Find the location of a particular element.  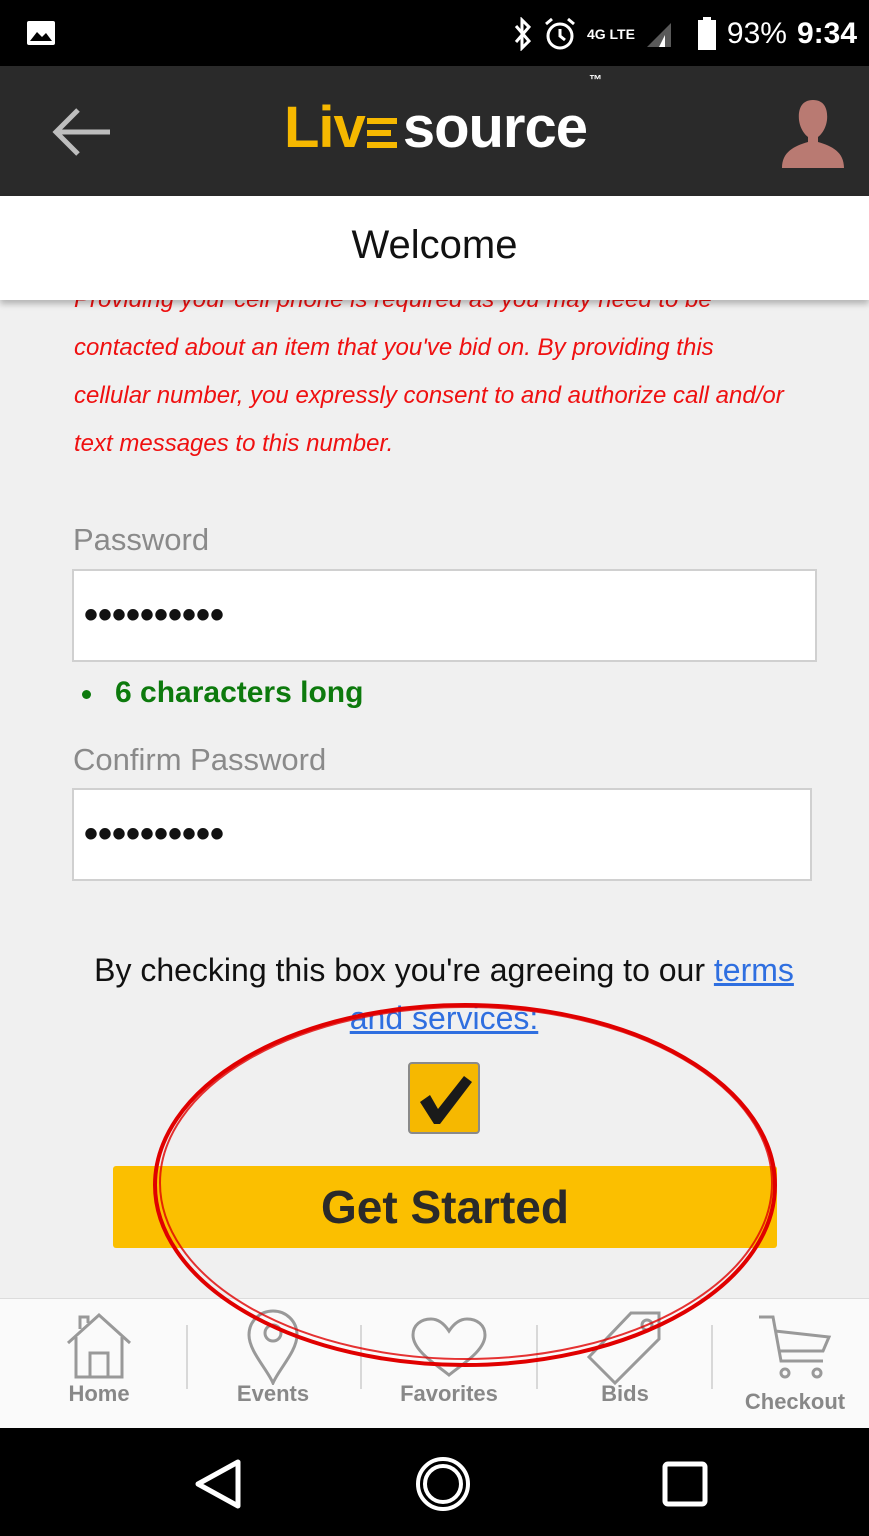

tab-favorites-label: Favorites is located at coordinates (449, 1393).